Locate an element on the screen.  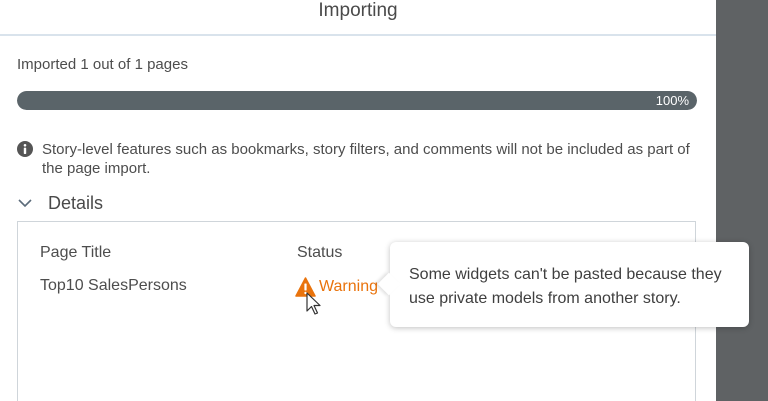
dialog-header: Importing is located at coordinates (358, 18).